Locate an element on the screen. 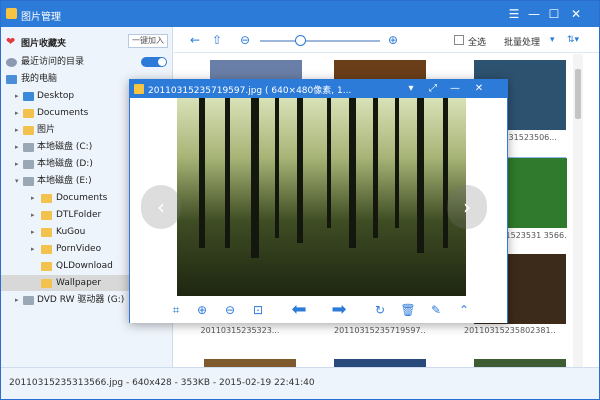 Image resolution: width=600 pixels, height=400 pixels. select-all-checkbox is located at coordinates (459, 40).